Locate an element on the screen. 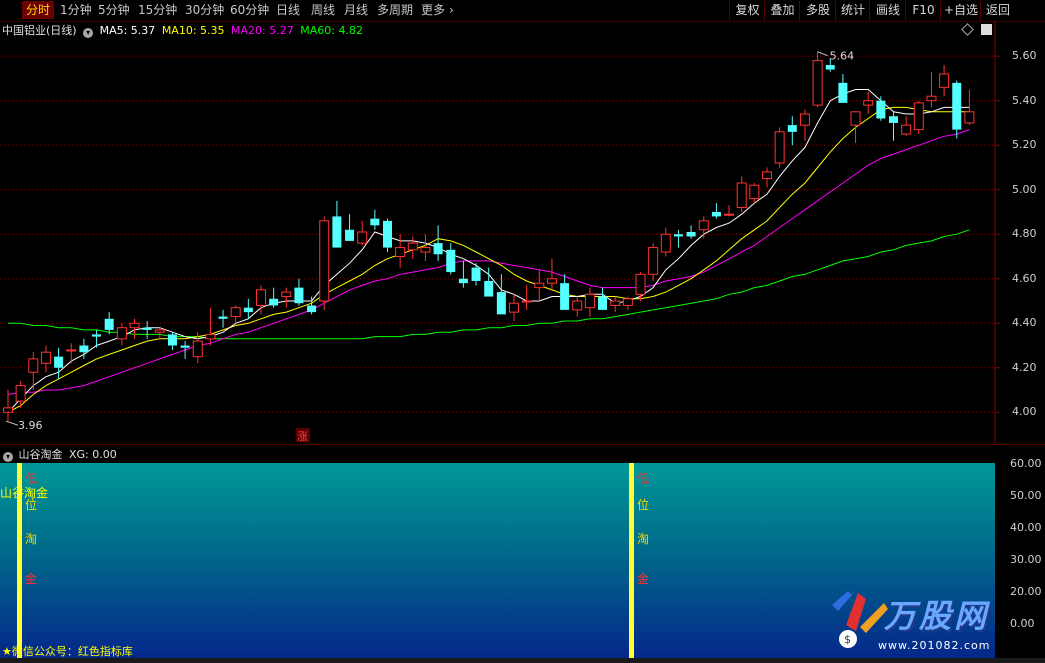 The image size is (1045, 663). period-tab-2: 5分钟 is located at coordinates (114, 10).